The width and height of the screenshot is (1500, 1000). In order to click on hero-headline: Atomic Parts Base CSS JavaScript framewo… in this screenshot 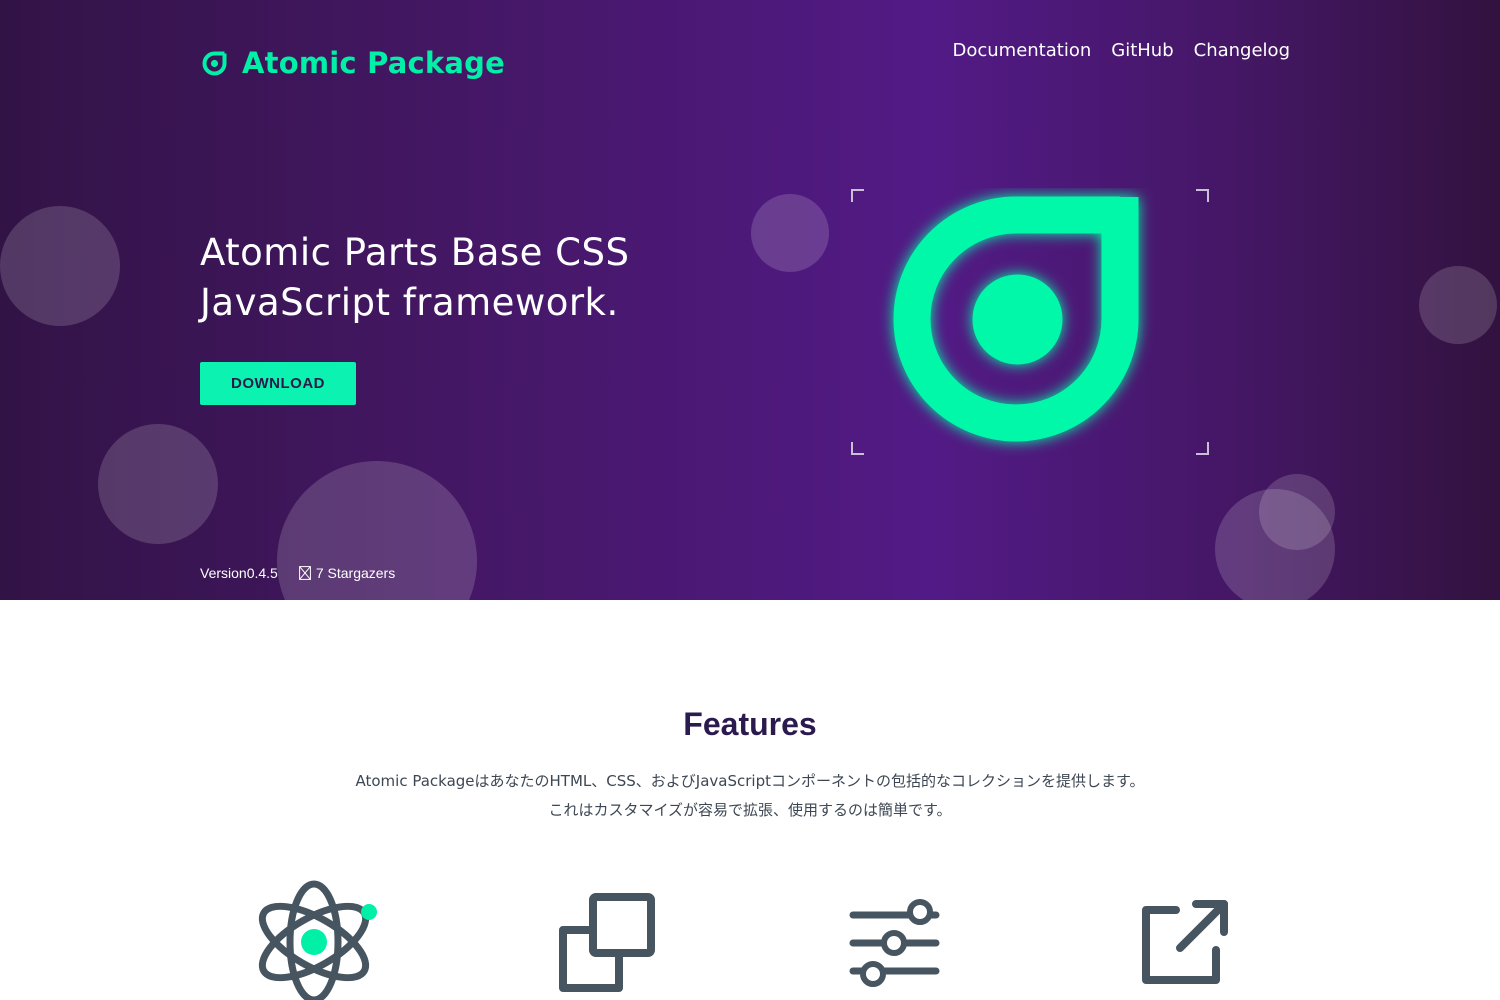, I will do `click(460, 278)`.